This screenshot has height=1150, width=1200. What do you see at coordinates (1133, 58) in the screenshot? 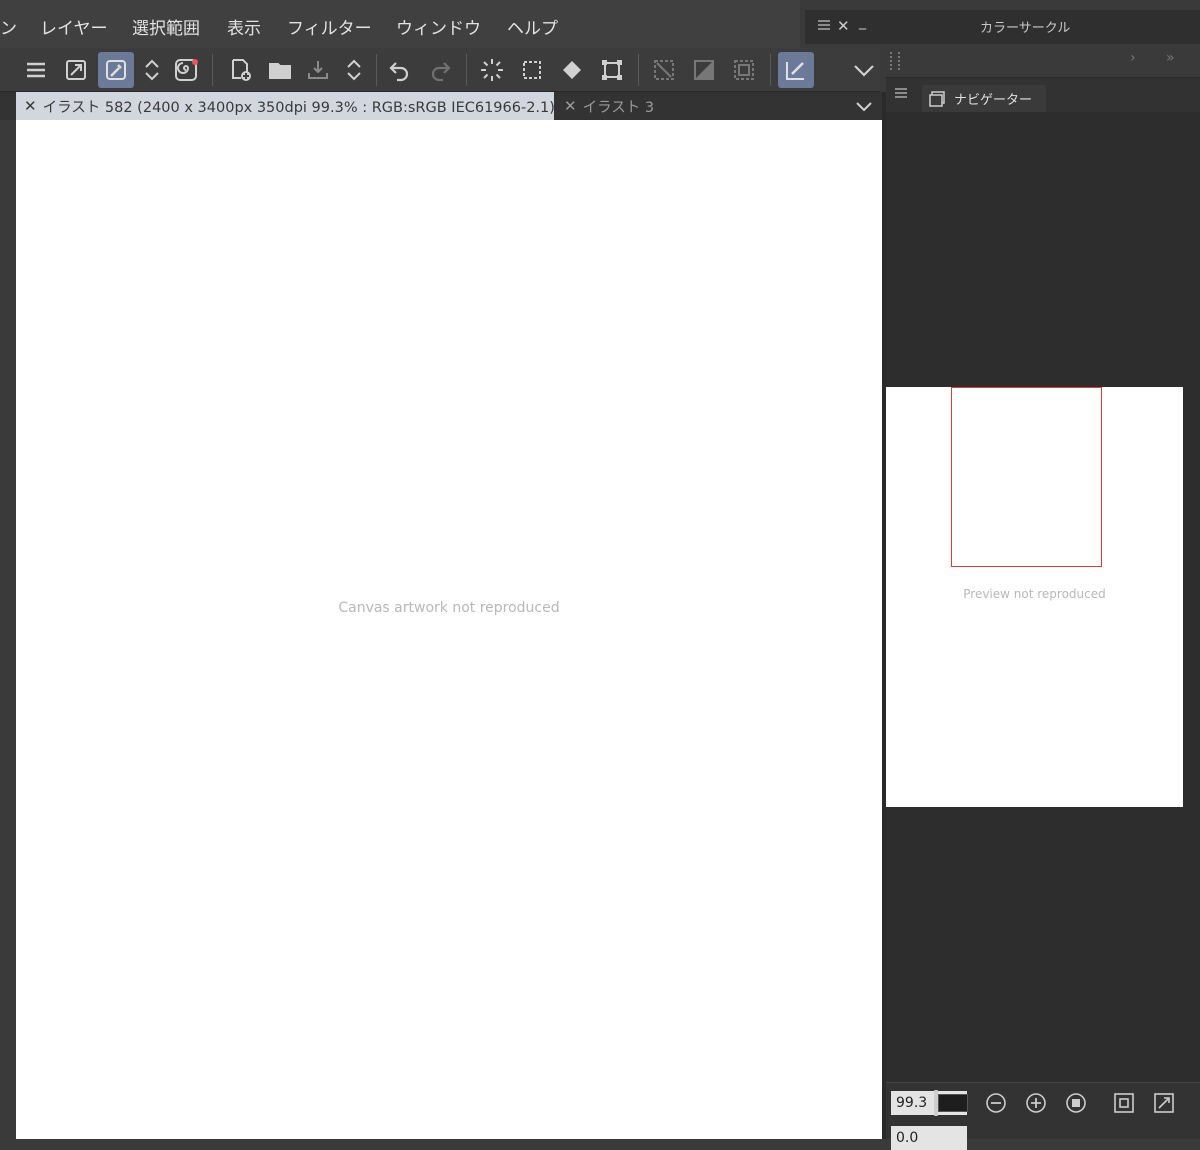
I see `chevron-right-icon: ›` at bounding box center [1133, 58].